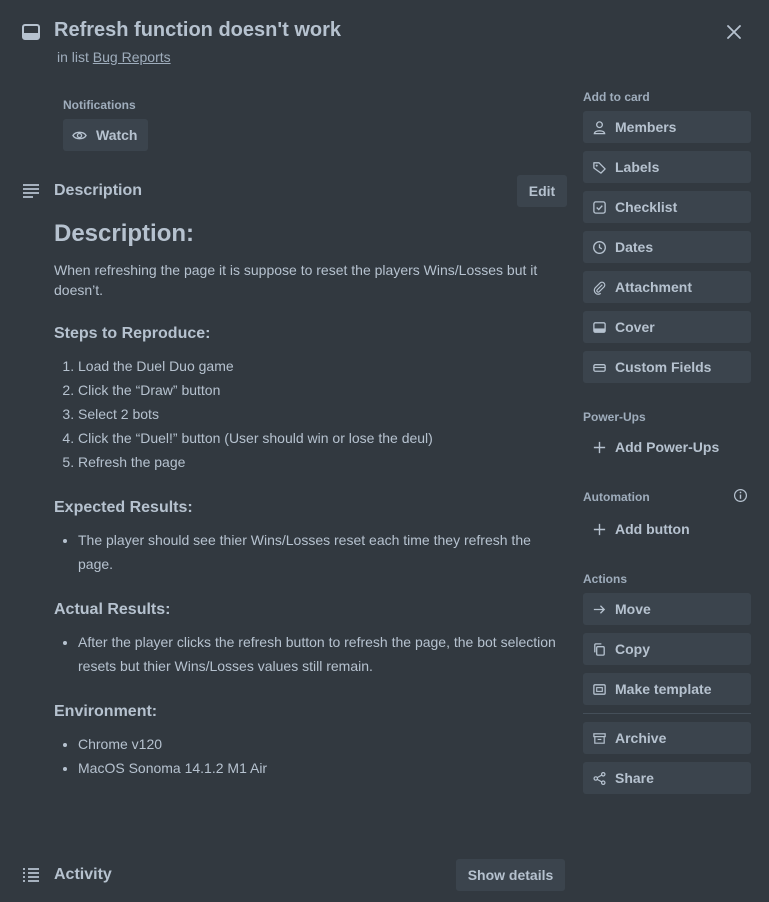 The width and height of the screenshot is (769, 902). Describe the element at coordinates (31, 32) in the screenshot. I see `card-icon` at that location.